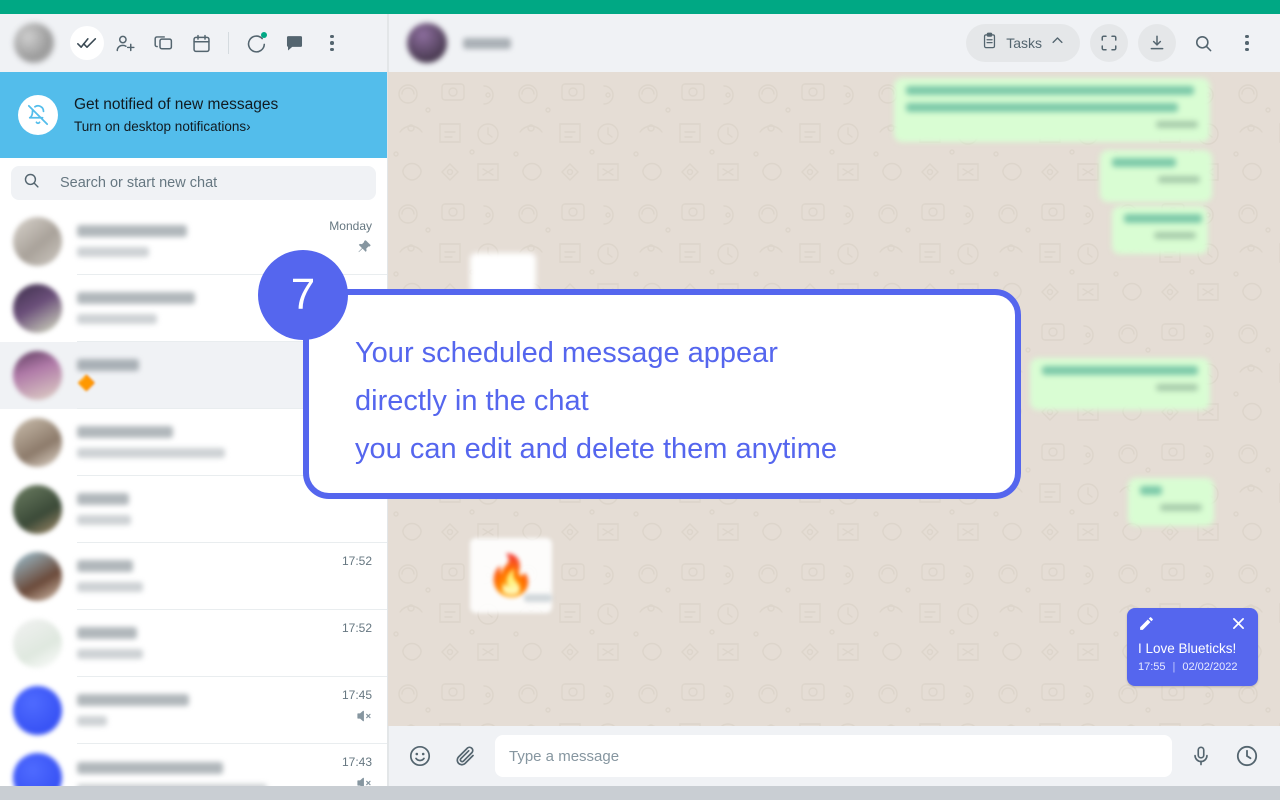 The image size is (1280, 800). Describe the element at coordinates (232, 765) in the screenshot. I see `chat-item-body: 17:43` at that location.